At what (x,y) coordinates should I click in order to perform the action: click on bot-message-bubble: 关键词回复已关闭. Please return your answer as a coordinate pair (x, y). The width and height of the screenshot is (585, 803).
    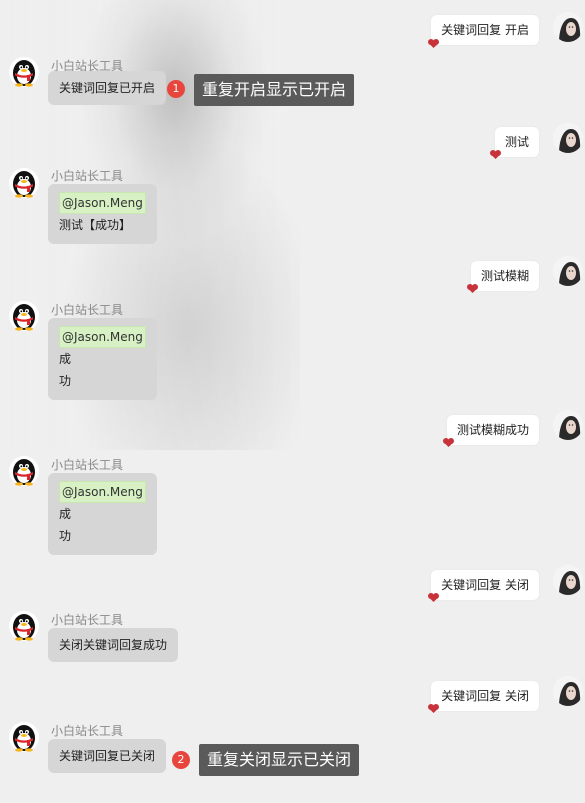
    Looking at the image, I should click on (107, 756).